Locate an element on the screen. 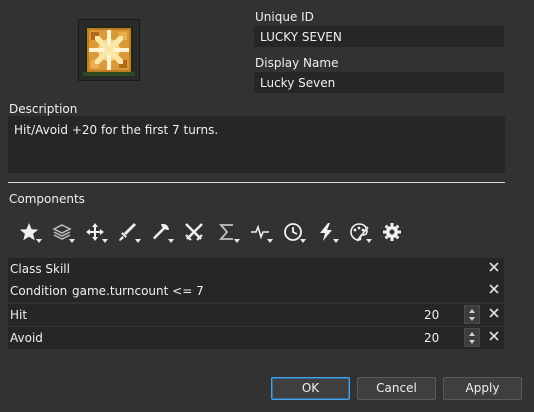 This screenshot has height=412, width=534. component-row-hit: Hit 20 is located at coordinates (256, 315).